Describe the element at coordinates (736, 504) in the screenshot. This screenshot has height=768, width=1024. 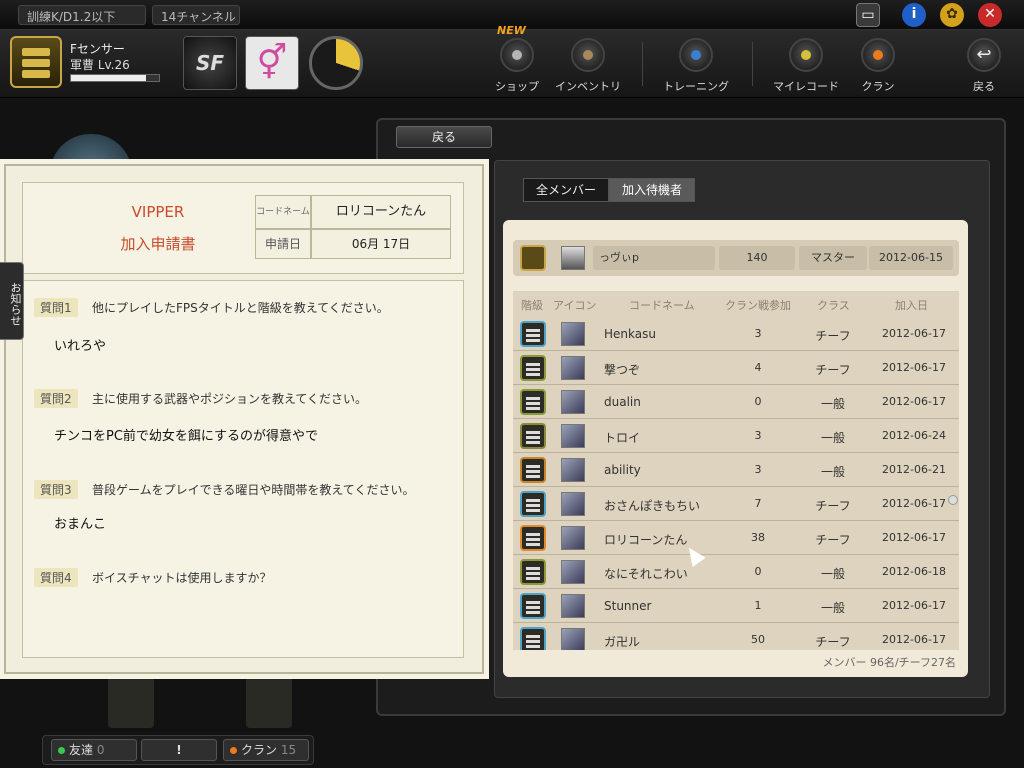
I see `member-row: おさんぽきもちい 7 チーフ 2012-06-17` at that location.